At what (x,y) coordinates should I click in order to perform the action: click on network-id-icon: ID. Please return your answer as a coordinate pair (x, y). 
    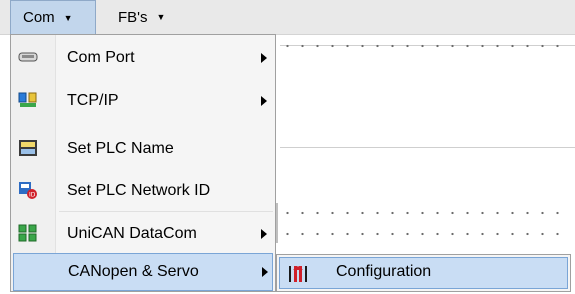
    Looking at the image, I should click on (28, 190).